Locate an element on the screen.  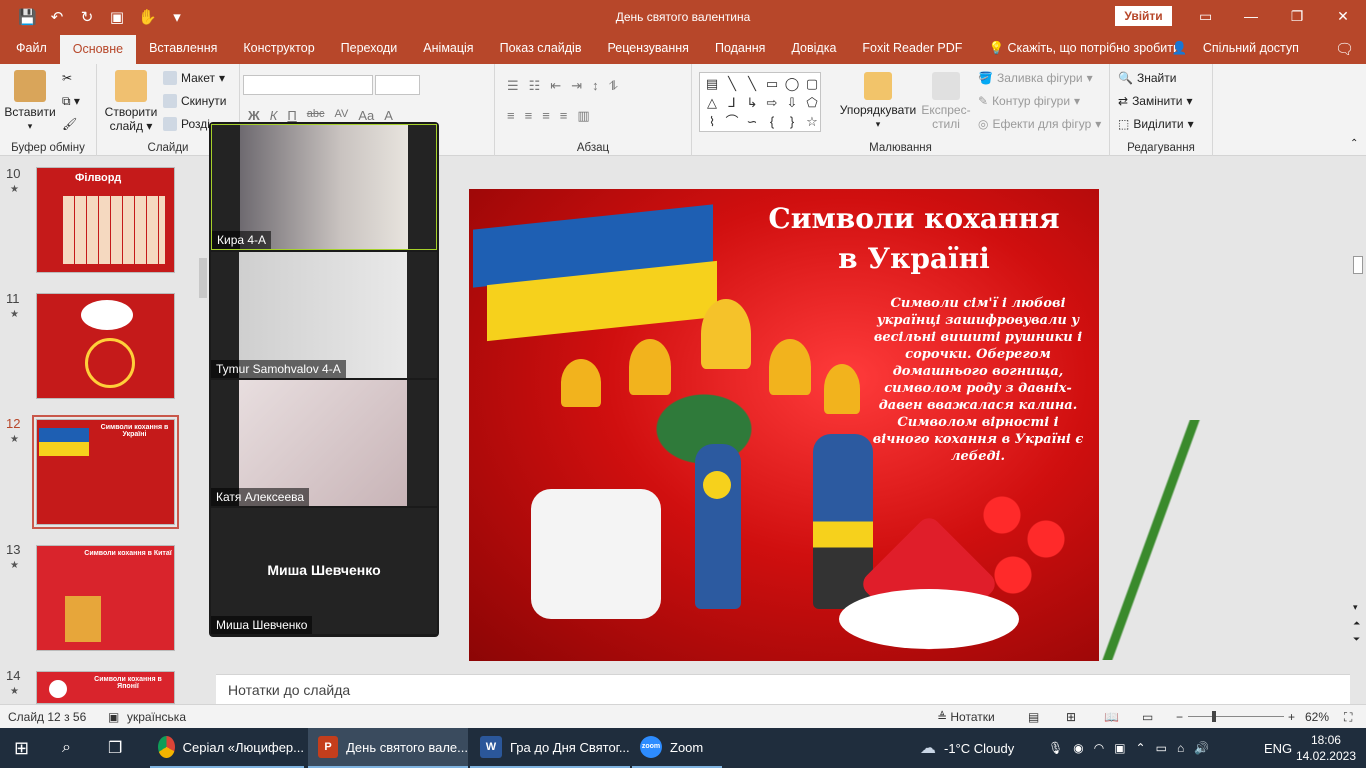
notes-toggle: ≜ Нотатки is located at coordinates (966, 717).